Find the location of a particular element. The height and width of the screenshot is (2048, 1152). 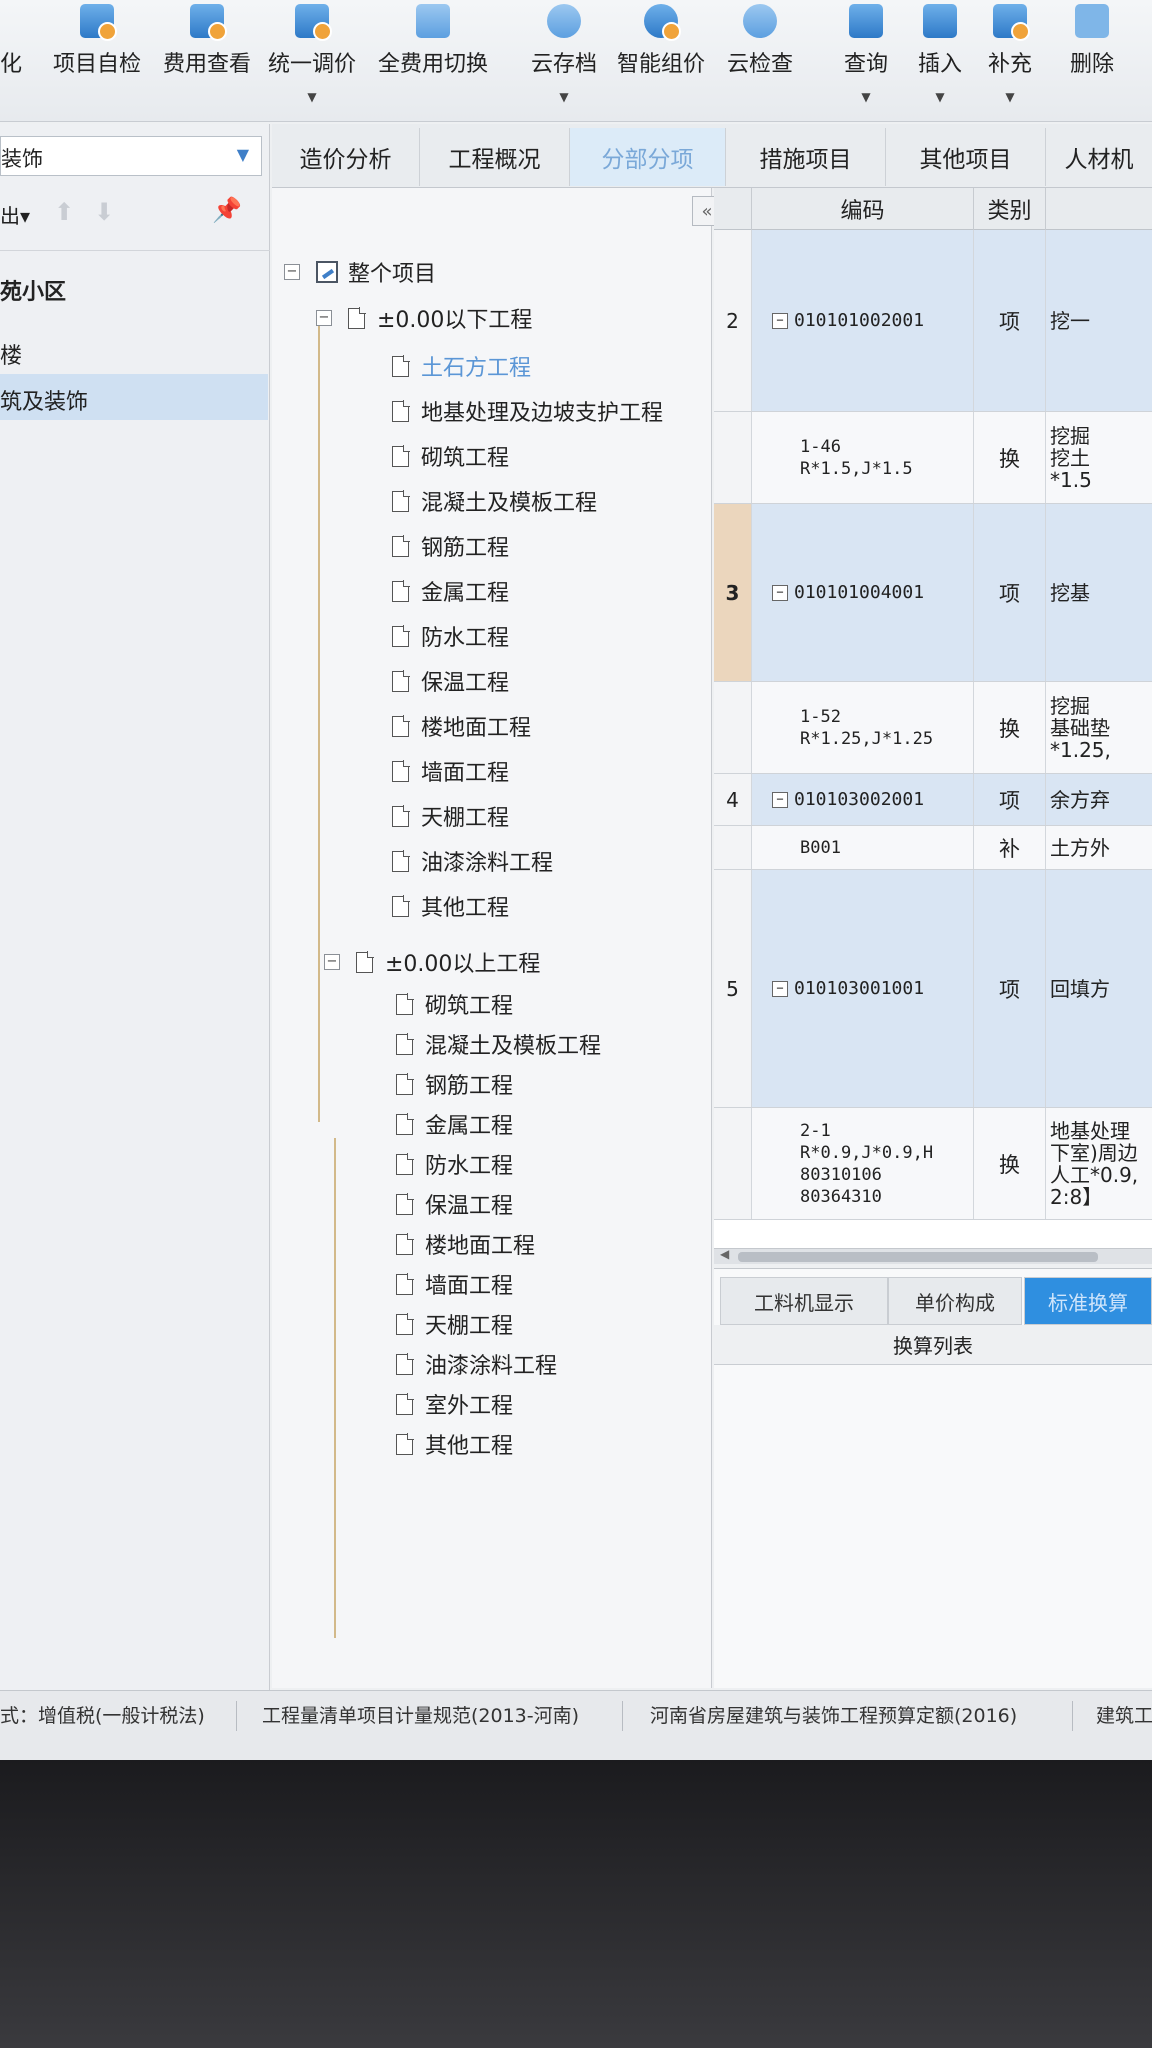

tab-divisional-items: 分部分项 is located at coordinates (648, 157).